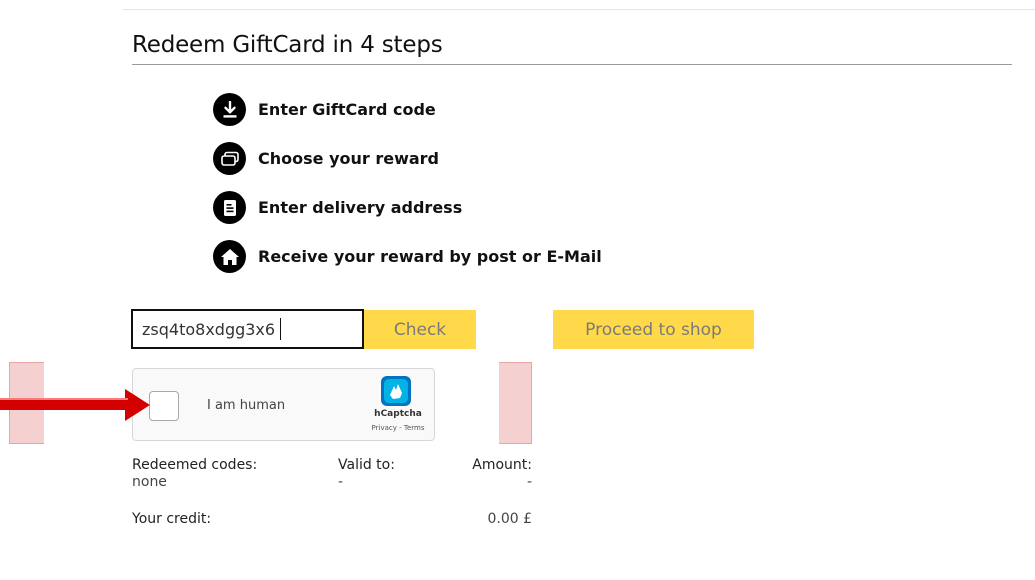 The width and height of the screenshot is (1035, 580). Describe the element at coordinates (360, 207) in the screenshot. I see `step-label: Enter delivery address` at that location.